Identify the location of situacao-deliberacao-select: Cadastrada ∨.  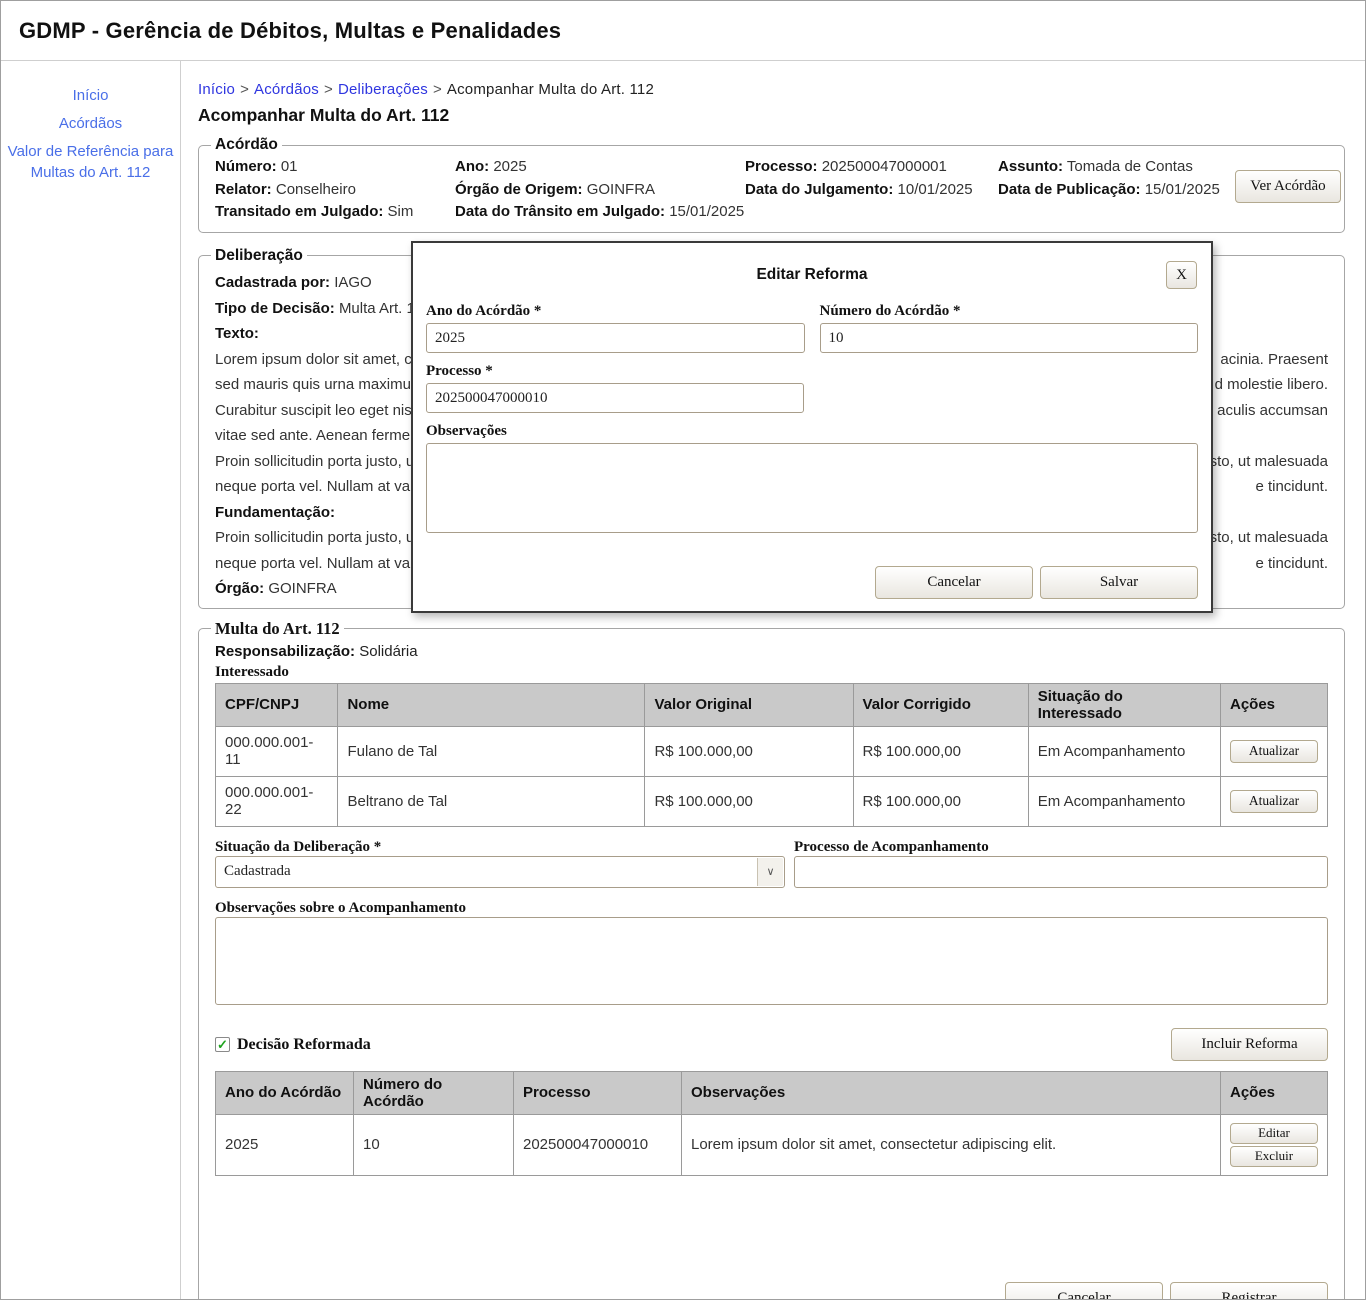
(500, 871).